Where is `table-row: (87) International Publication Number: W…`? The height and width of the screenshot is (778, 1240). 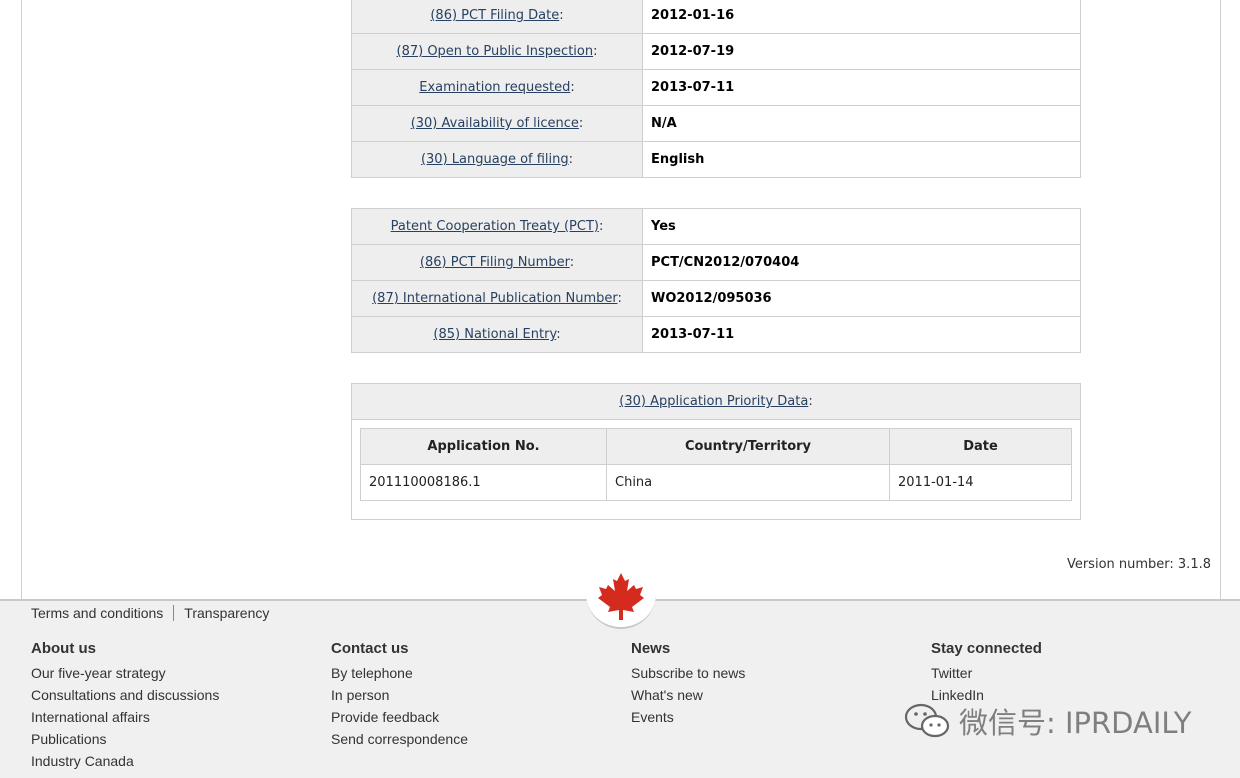 table-row: (87) International Publication Number: W… is located at coordinates (716, 298).